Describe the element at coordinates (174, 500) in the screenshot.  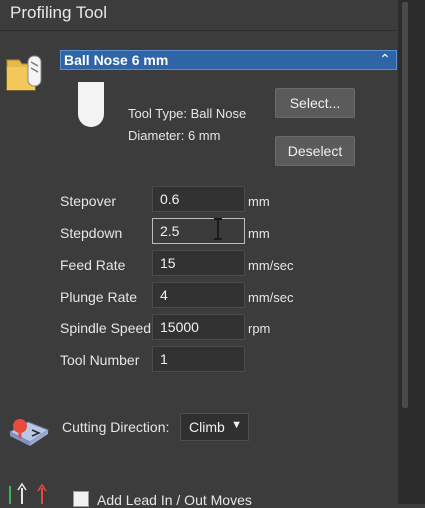
I see `lead-moves-label: Add Lead In / Out Moves` at that location.